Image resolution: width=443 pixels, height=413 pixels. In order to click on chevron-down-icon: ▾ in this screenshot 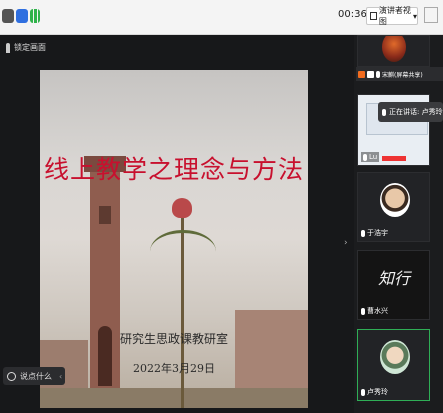, I will do `click(414, 16)`.